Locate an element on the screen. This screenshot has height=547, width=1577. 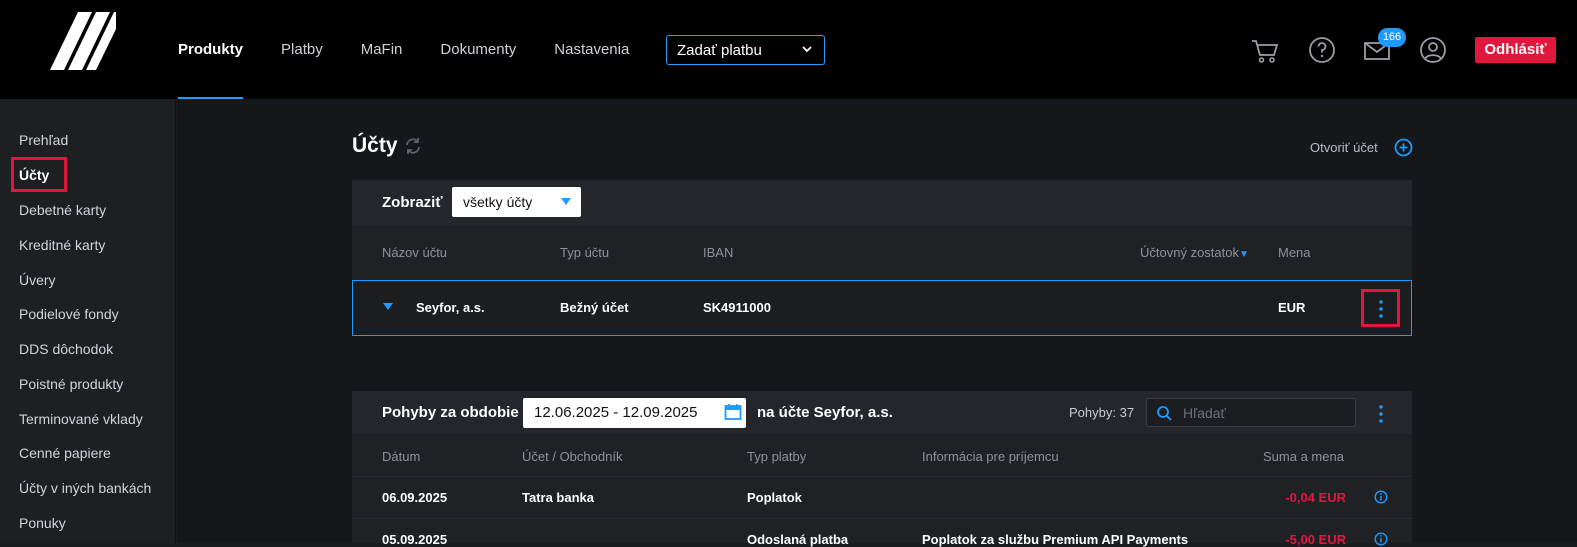
sort-caret-icon: ▼ is located at coordinates (1244, 254).